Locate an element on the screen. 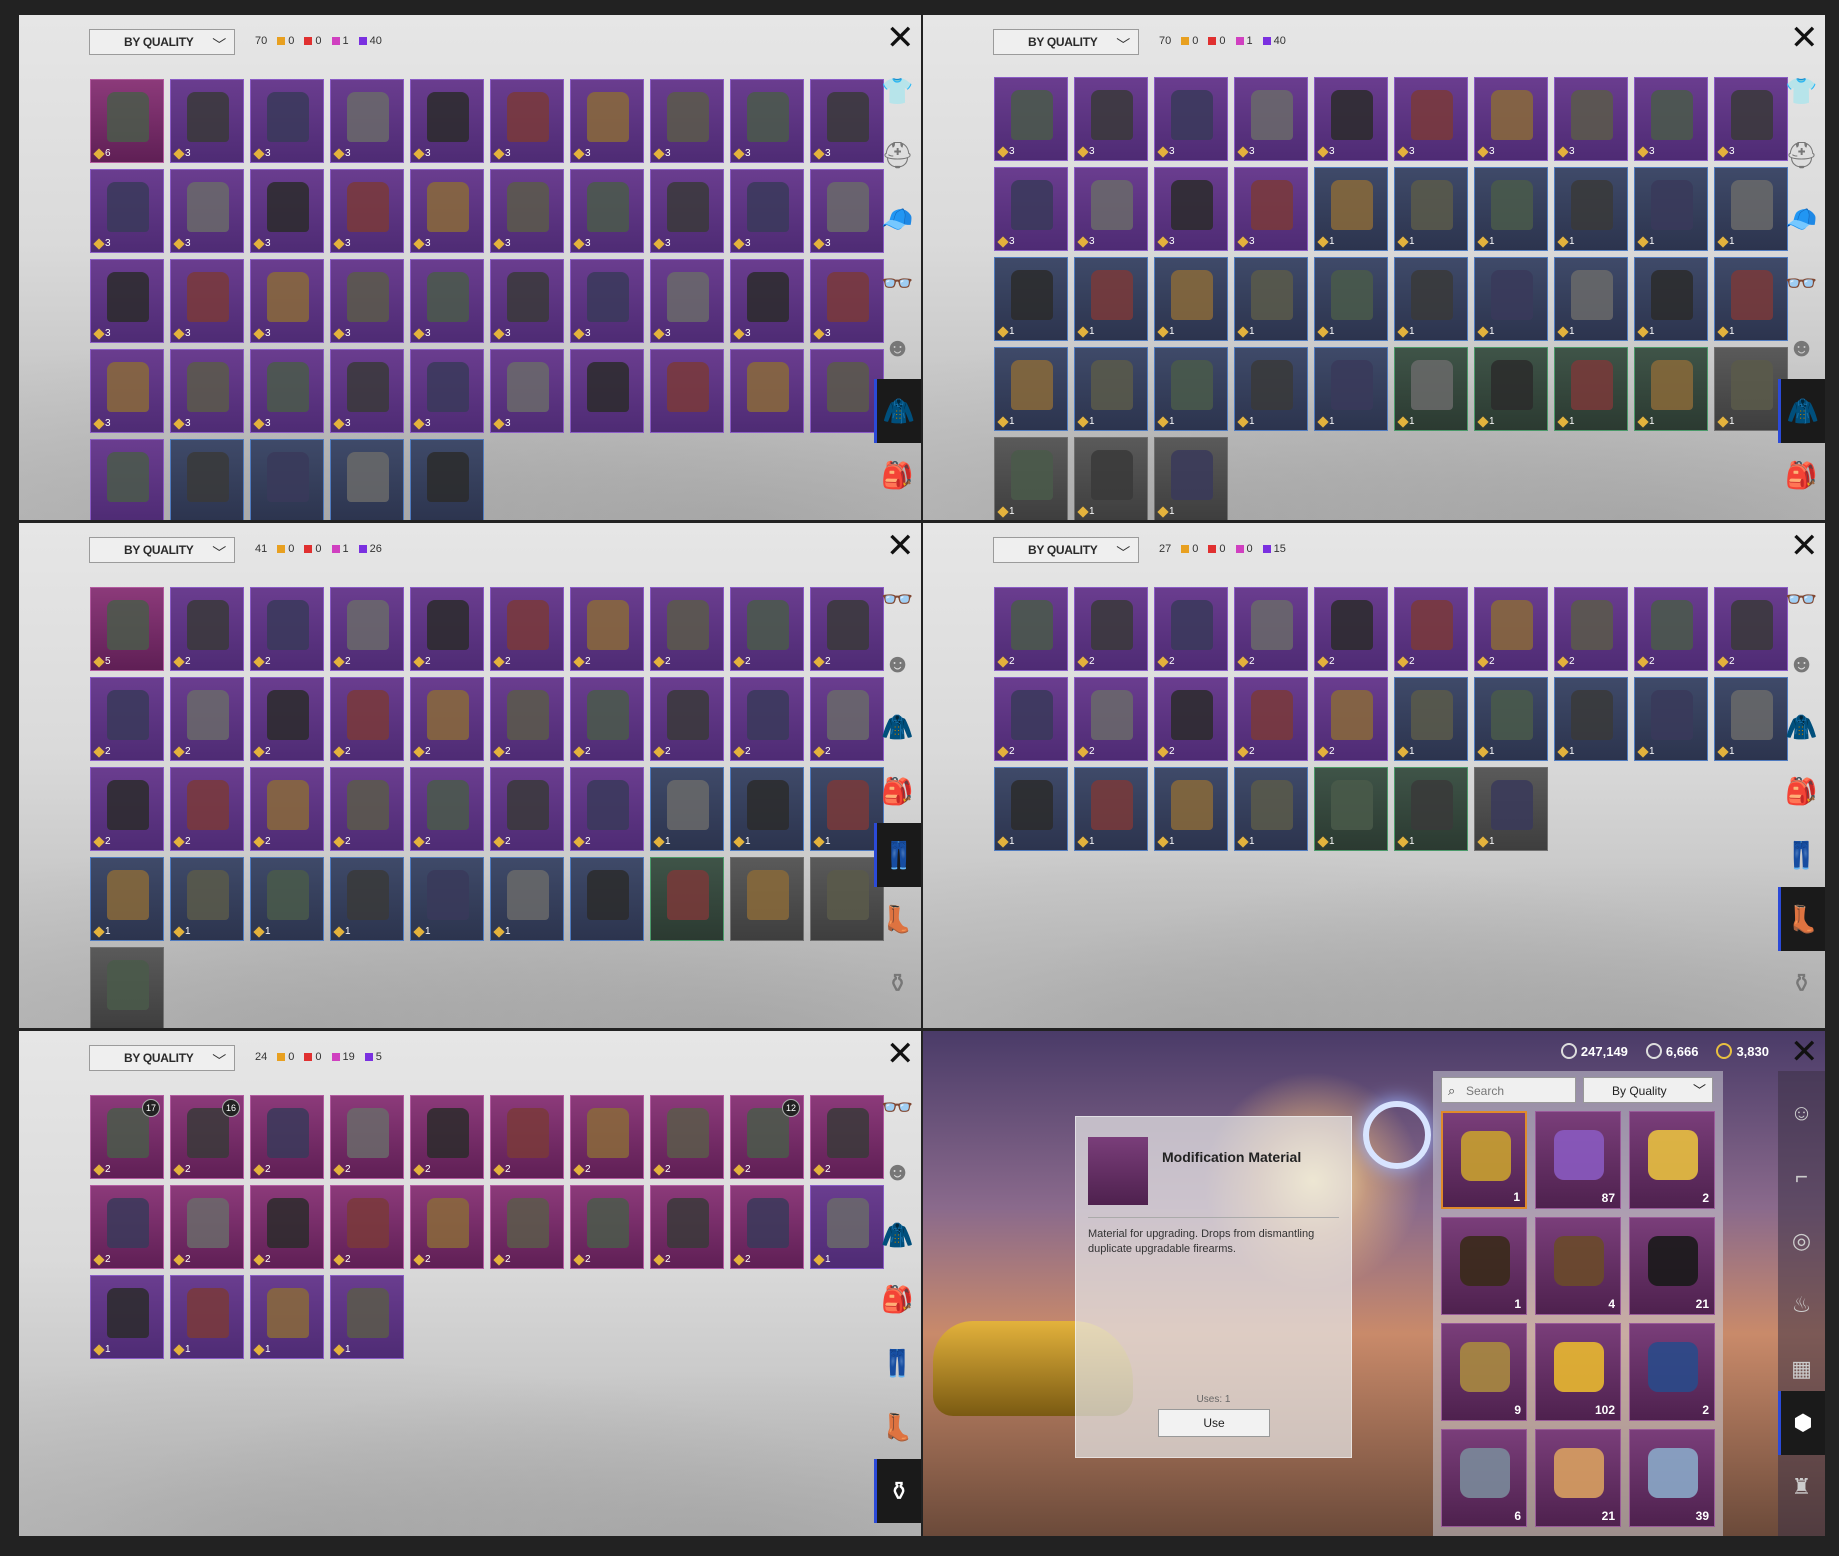  steering-category-icon: ◎ is located at coordinates (1801, 1241).